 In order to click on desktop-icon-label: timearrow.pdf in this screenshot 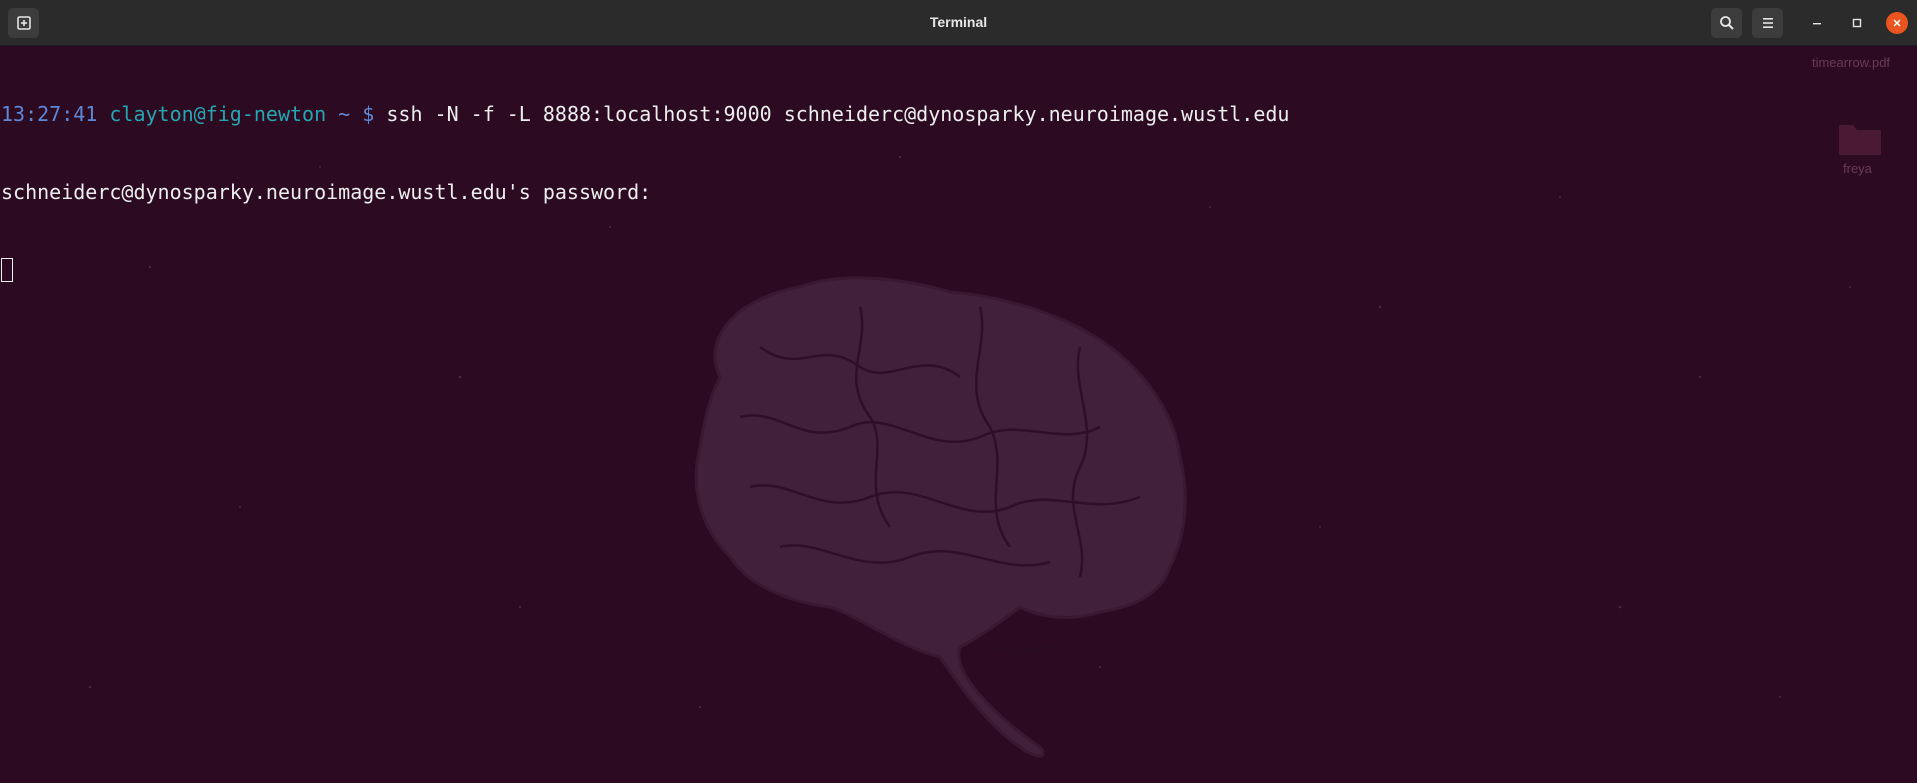, I will do `click(1851, 62)`.